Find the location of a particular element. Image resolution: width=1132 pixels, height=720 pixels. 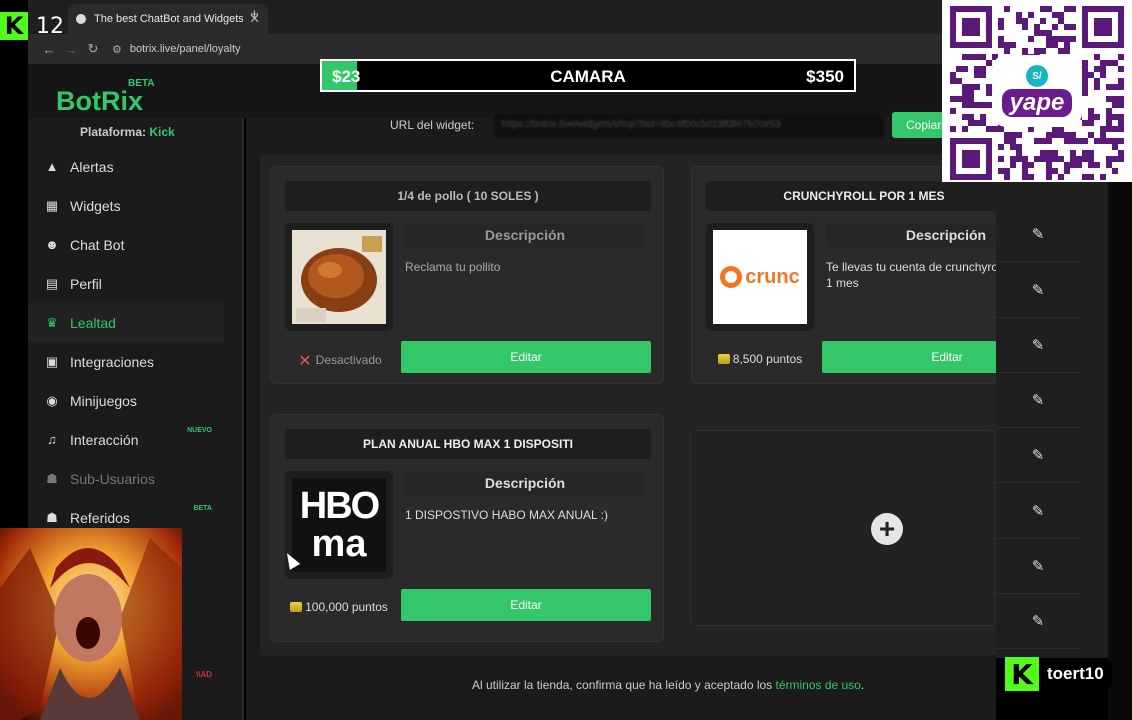

browser-tab: The best ChatBot and Widgets f ✕ is located at coordinates (168, 19).